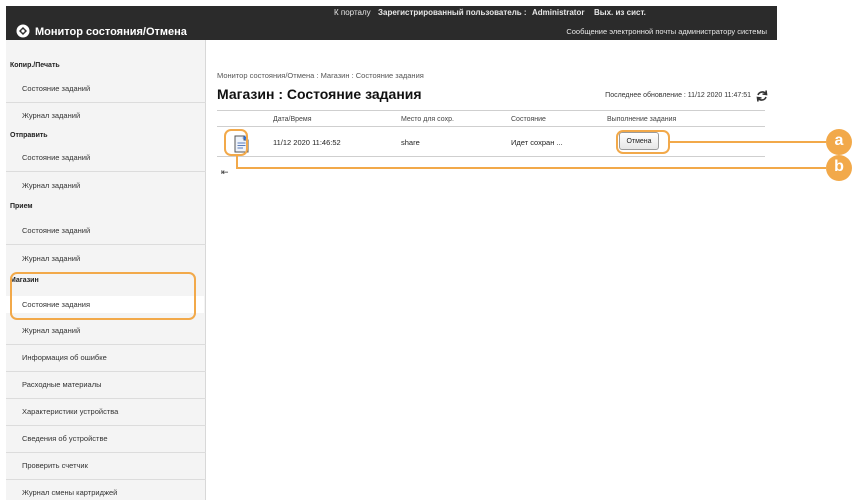 The image size is (868, 500). I want to click on user-name: Administrator, so click(558, 12).